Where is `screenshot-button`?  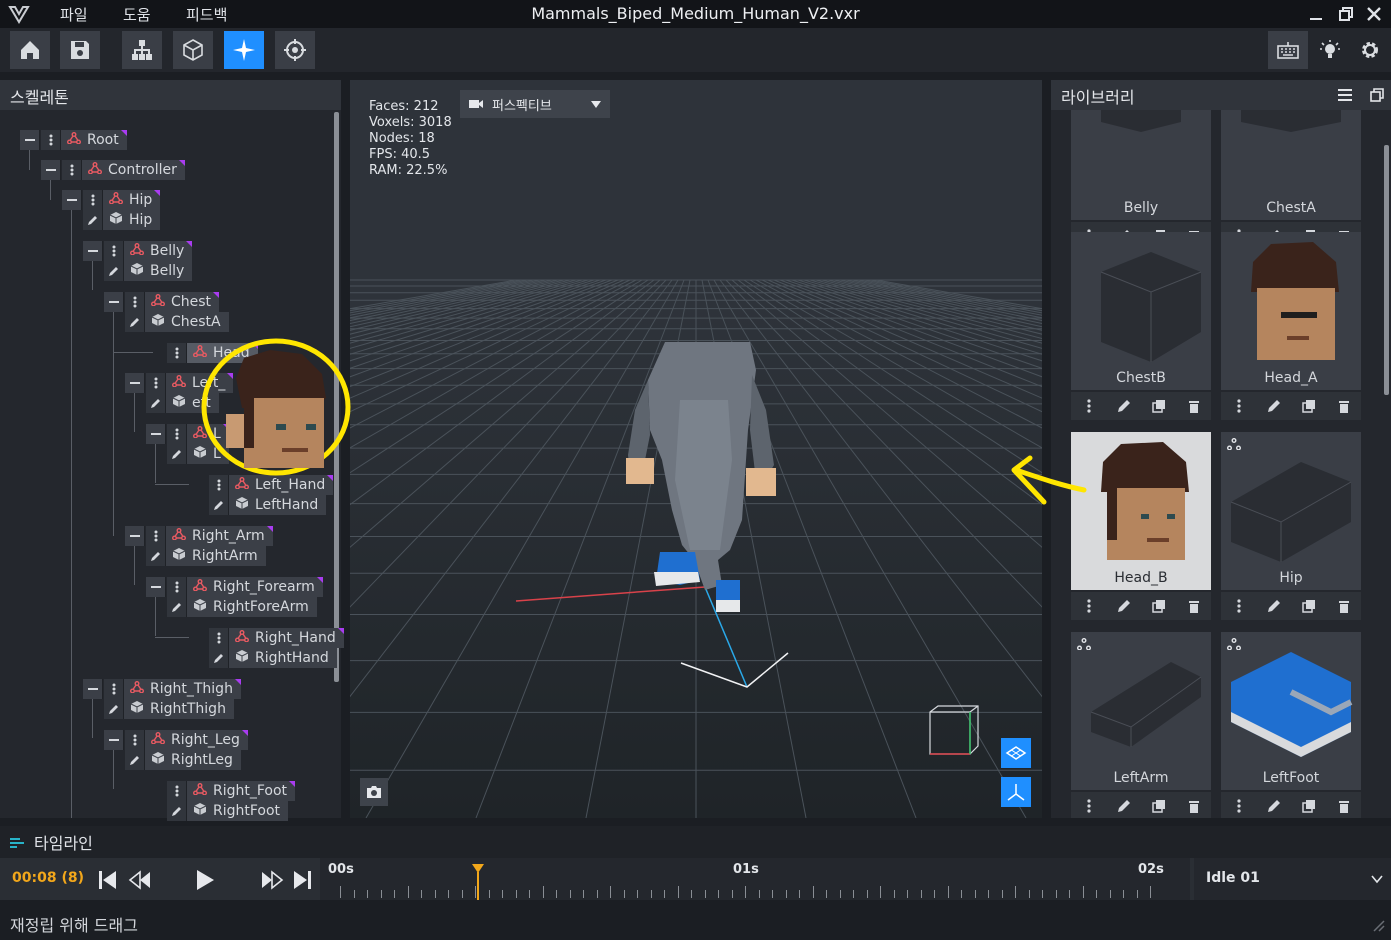
screenshot-button is located at coordinates (374, 792).